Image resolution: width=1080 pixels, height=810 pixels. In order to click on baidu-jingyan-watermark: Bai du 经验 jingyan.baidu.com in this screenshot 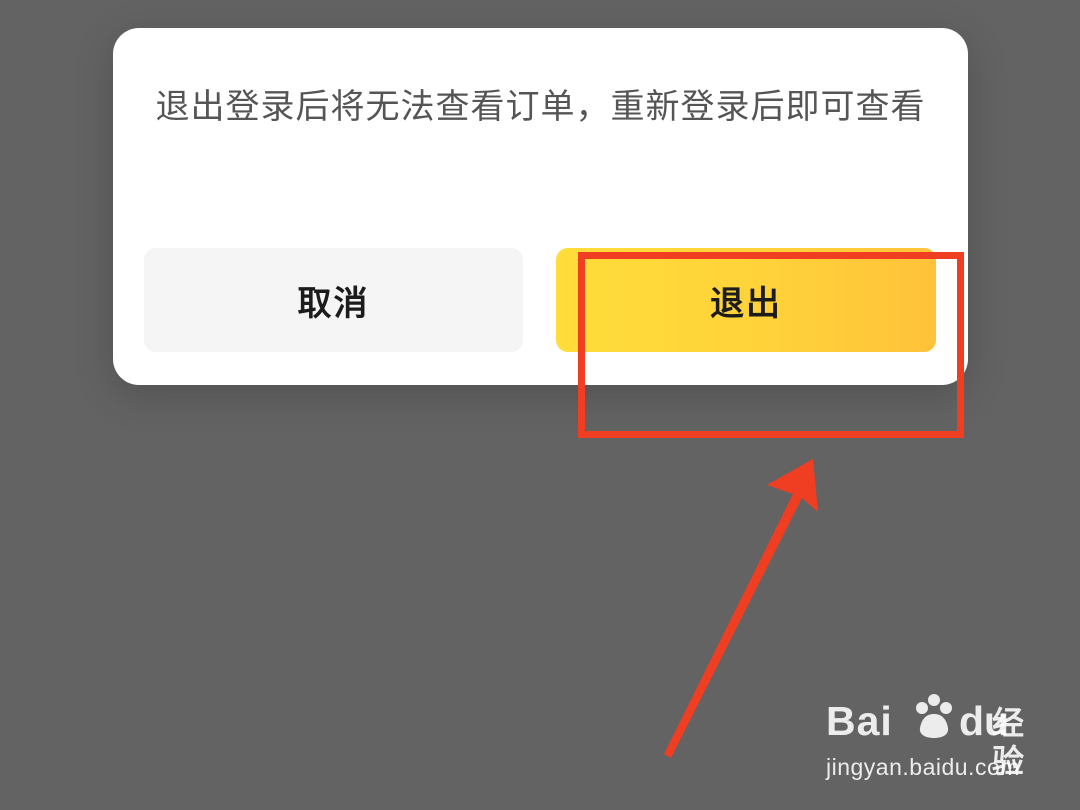, I will do `click(926, 738)`.